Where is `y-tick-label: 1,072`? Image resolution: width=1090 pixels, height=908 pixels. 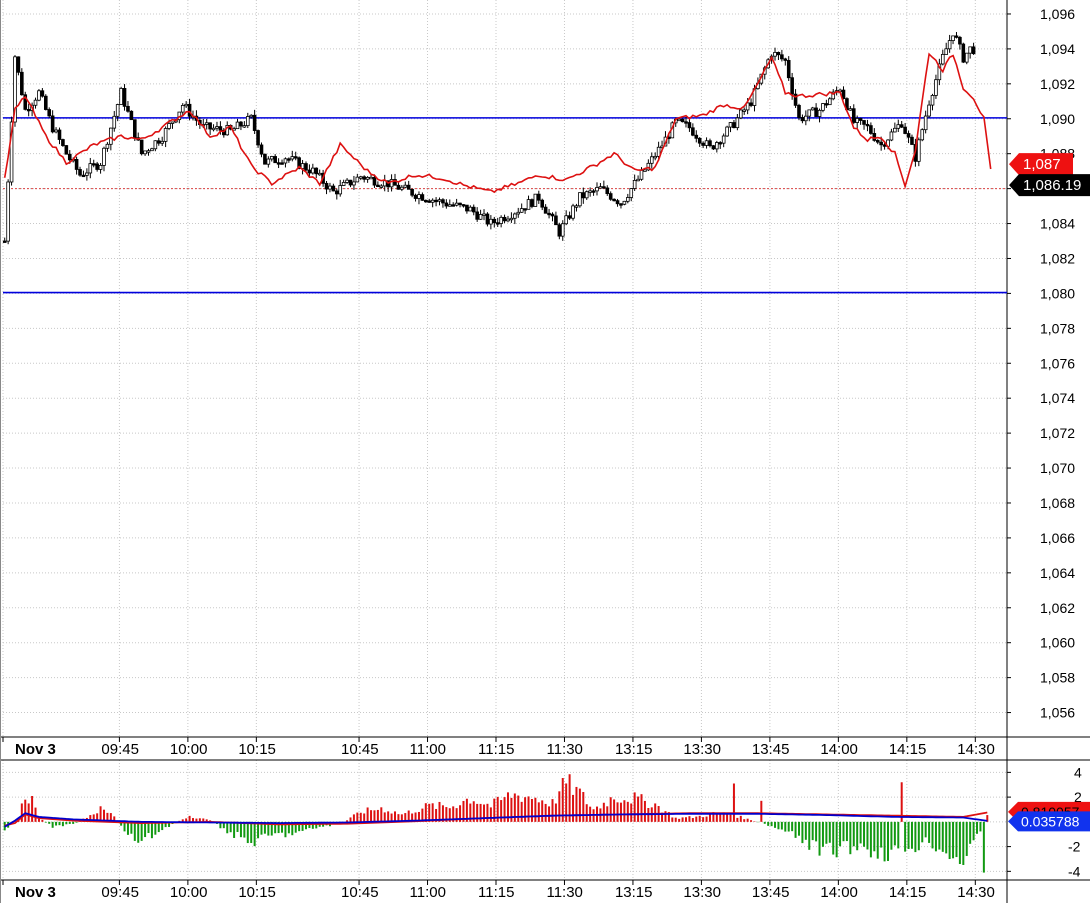 y-tick-label: 1,072 is located at coordinates (1057, 433).